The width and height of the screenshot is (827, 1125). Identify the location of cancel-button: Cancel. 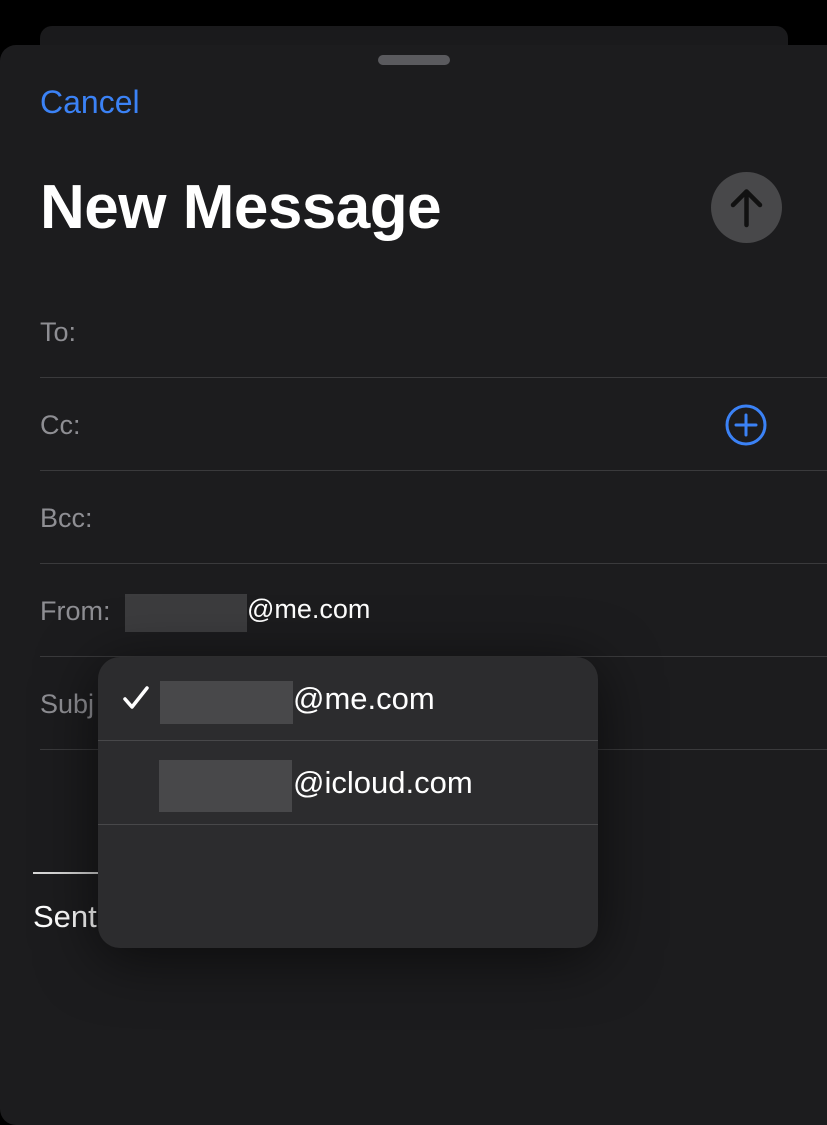
(90, 102).